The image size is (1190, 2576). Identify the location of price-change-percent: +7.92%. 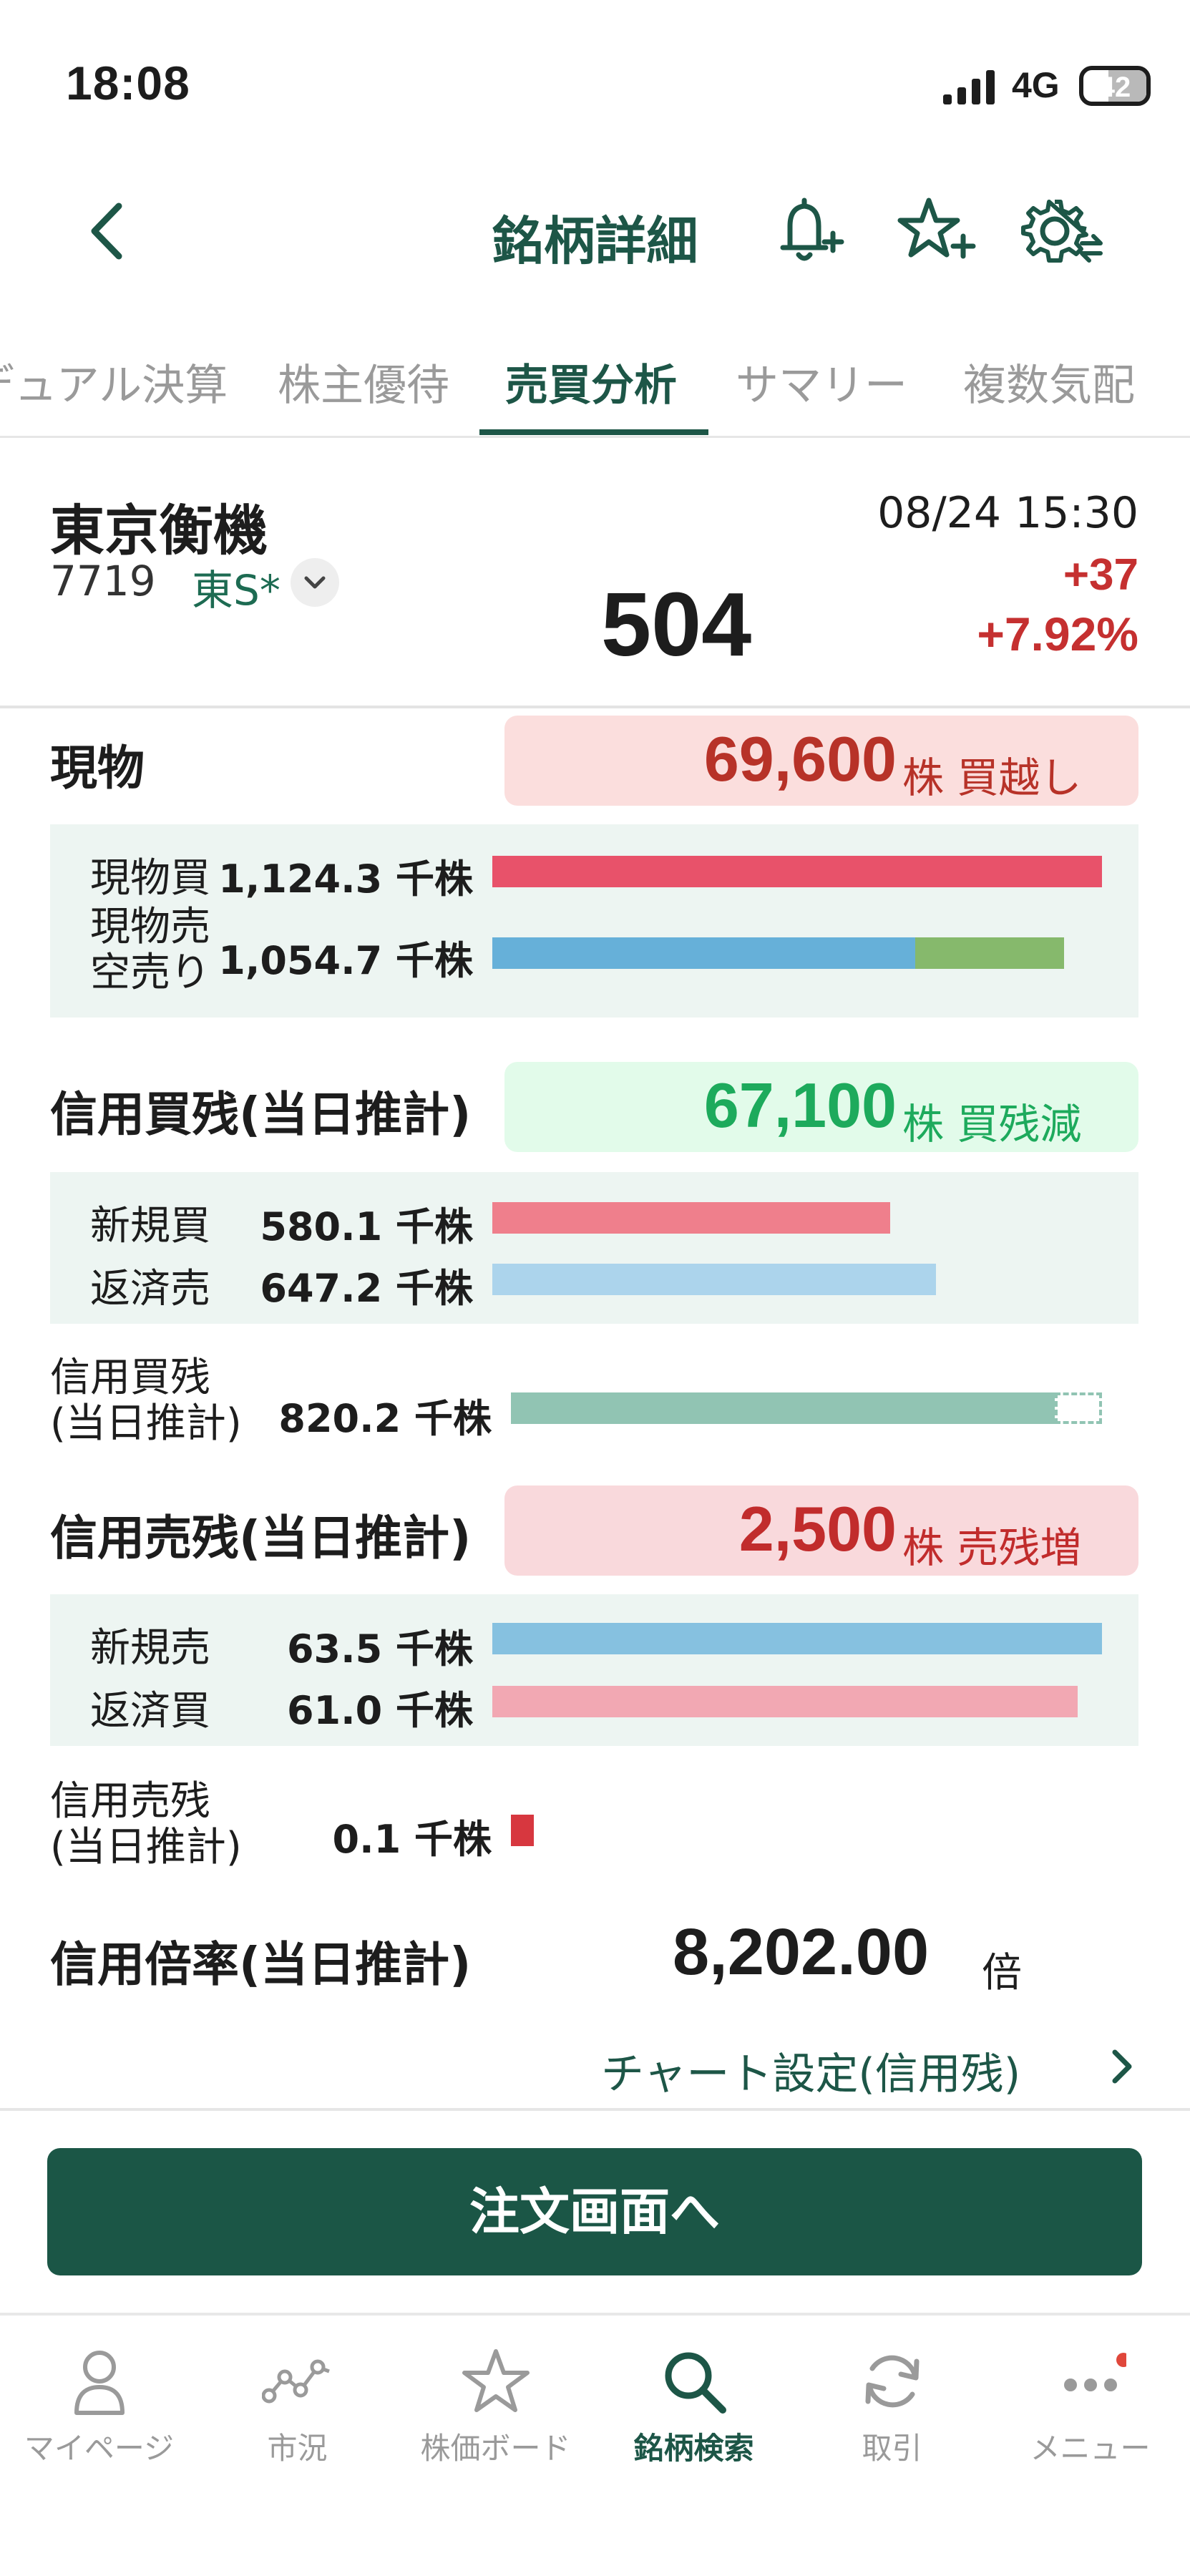
(1057, 634).